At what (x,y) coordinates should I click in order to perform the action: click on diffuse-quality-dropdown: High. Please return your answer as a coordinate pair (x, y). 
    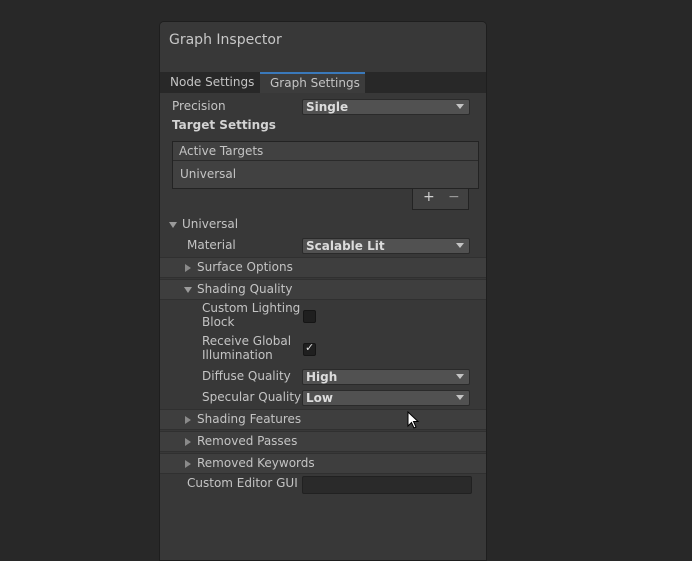
    Looking at the image, I should click on (386, 377).